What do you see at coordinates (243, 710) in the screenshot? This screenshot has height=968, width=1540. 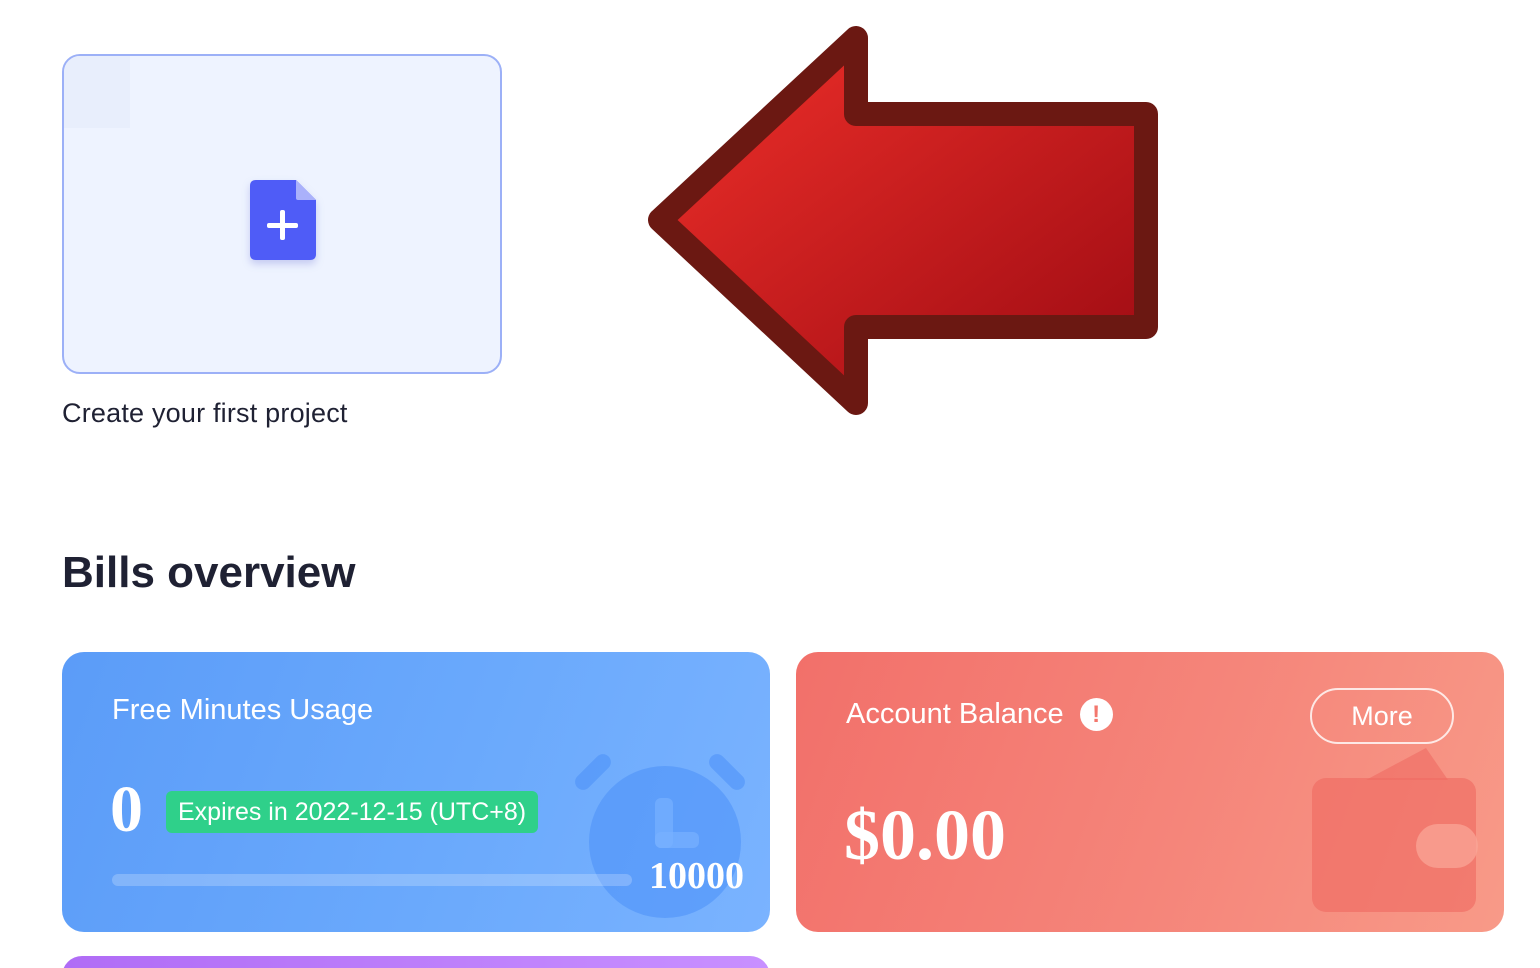 I see `free-minutes-usage-title: Free Minutes Usage` at bounding box center [243, 710].